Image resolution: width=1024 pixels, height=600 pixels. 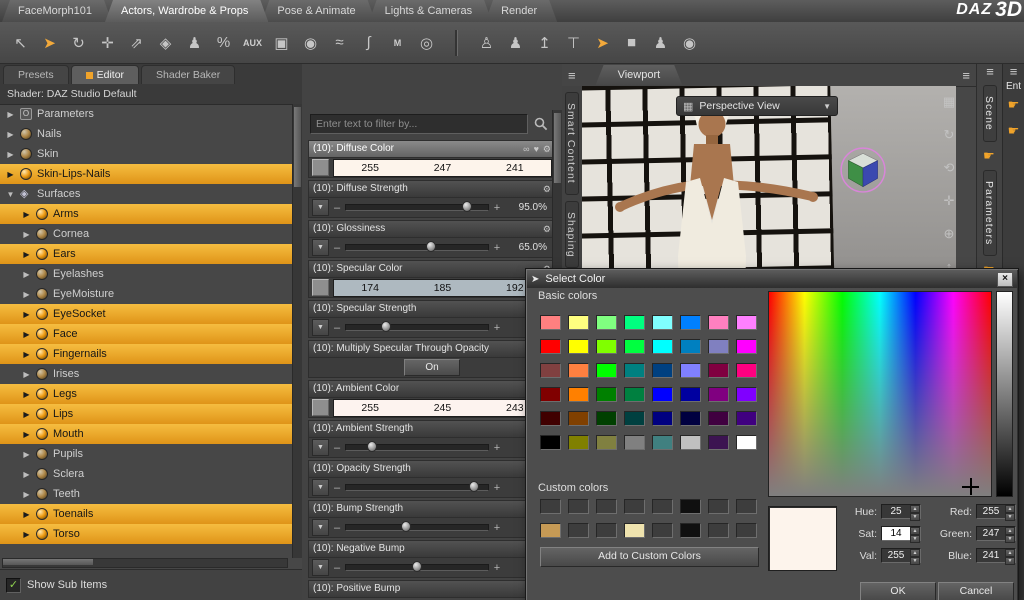 What do you see at coordinates (297, 331) in the screenshot?
I see `tree-vertical-scrollbar` at bounding box center [297, 331].